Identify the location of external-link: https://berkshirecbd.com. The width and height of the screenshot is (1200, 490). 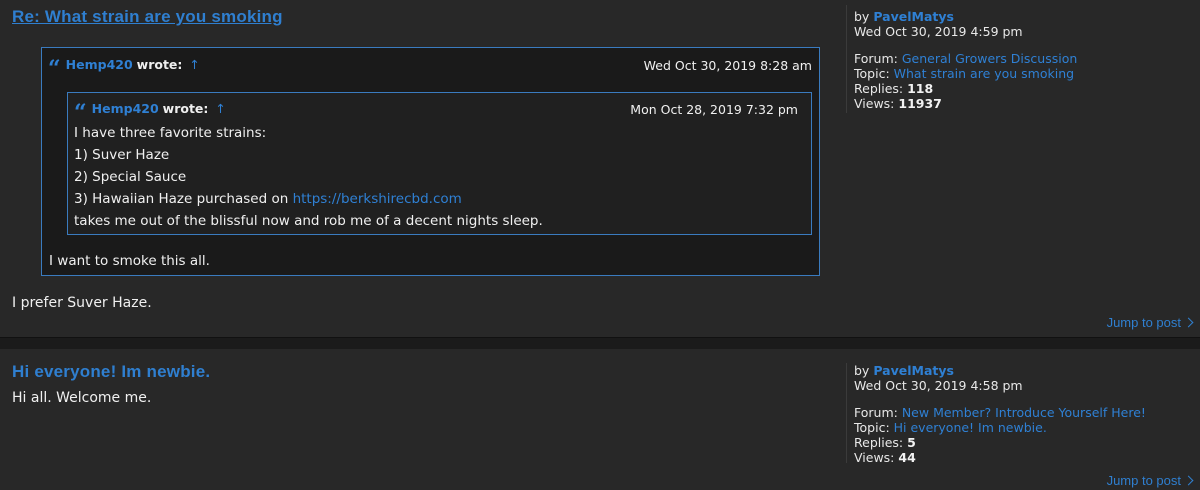
(377, 199).